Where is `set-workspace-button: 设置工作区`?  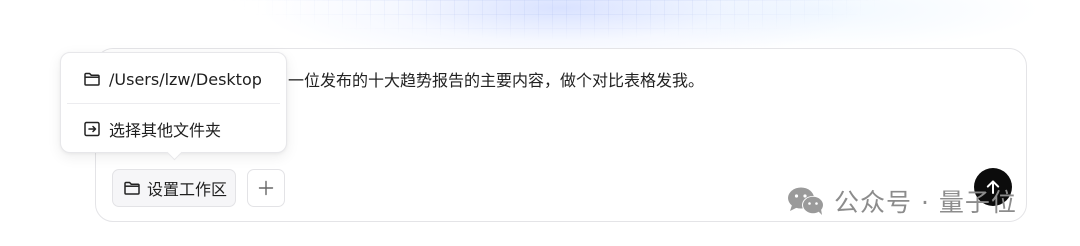 set-workspace-button: 设置工作区 is located at coordinates (174, 188).